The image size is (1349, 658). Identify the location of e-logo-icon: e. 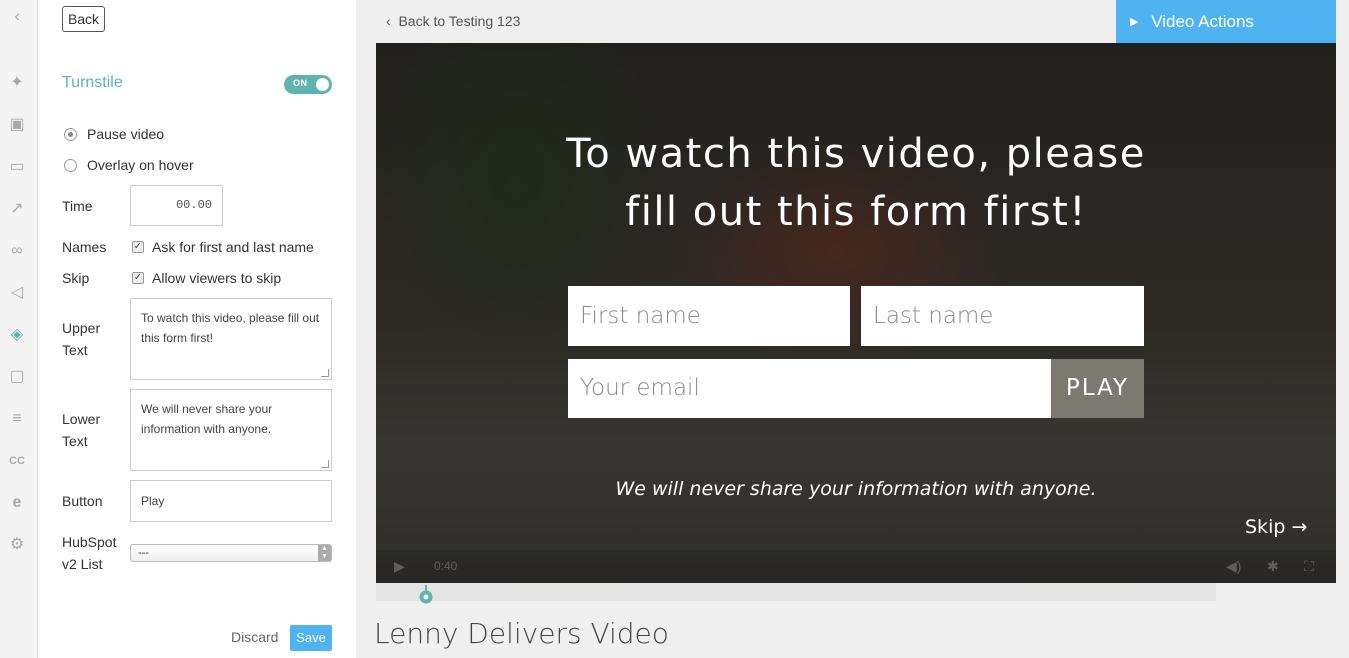
(17, 503).